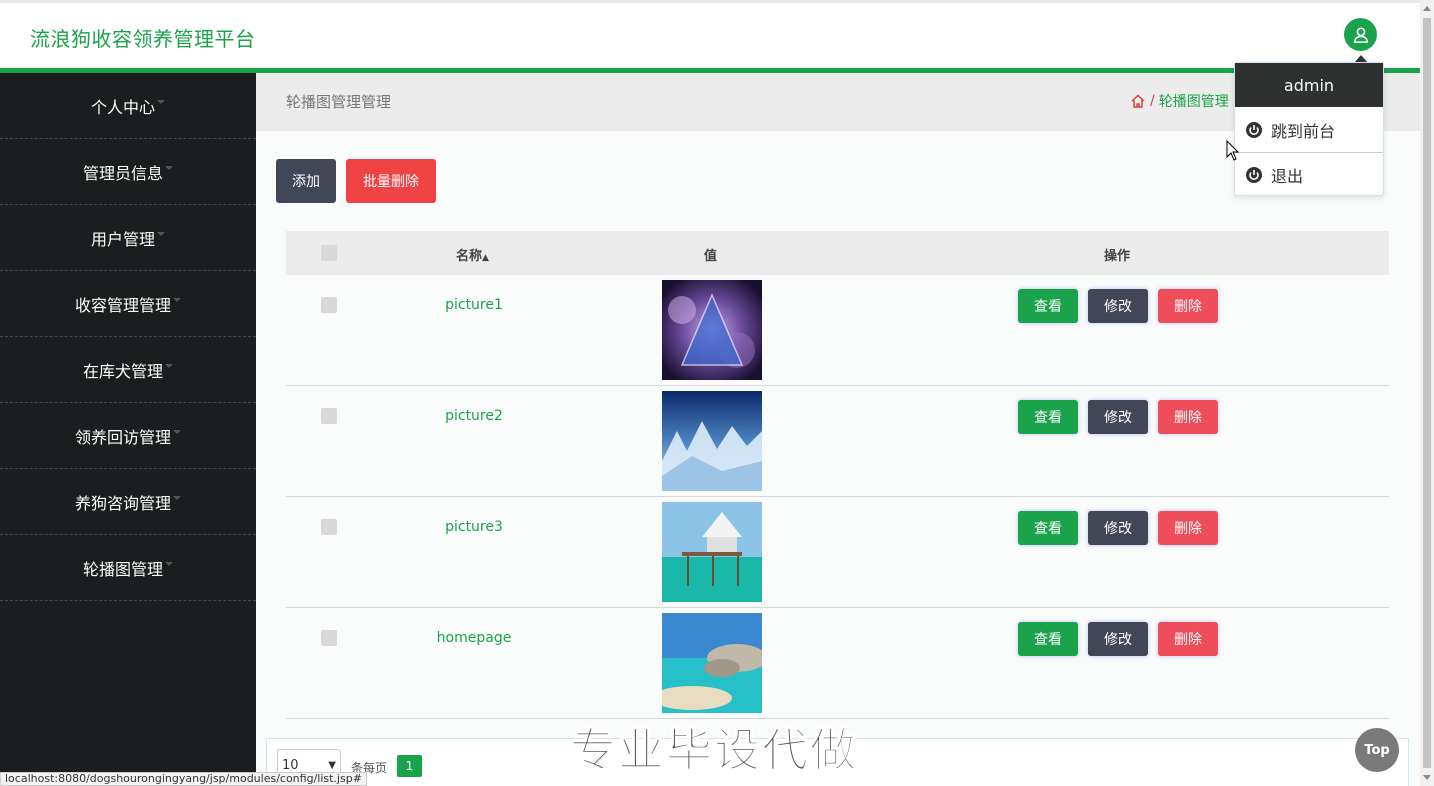  Describe the element at coordinates (122, 503) in the screenshot. I see `sidebar-item-label: 养狗咨询管理` at that location.